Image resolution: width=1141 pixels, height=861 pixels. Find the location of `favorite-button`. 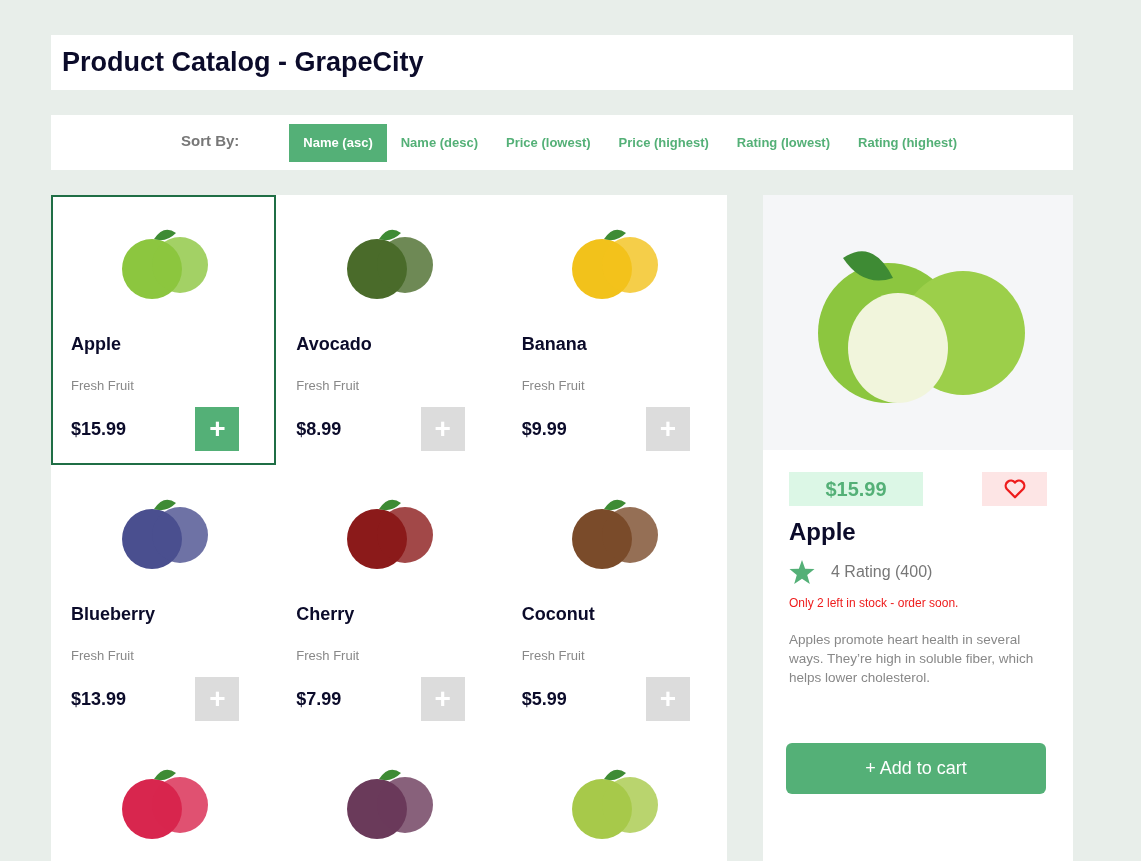

favorite-button is located at coordinates (1014, 489).